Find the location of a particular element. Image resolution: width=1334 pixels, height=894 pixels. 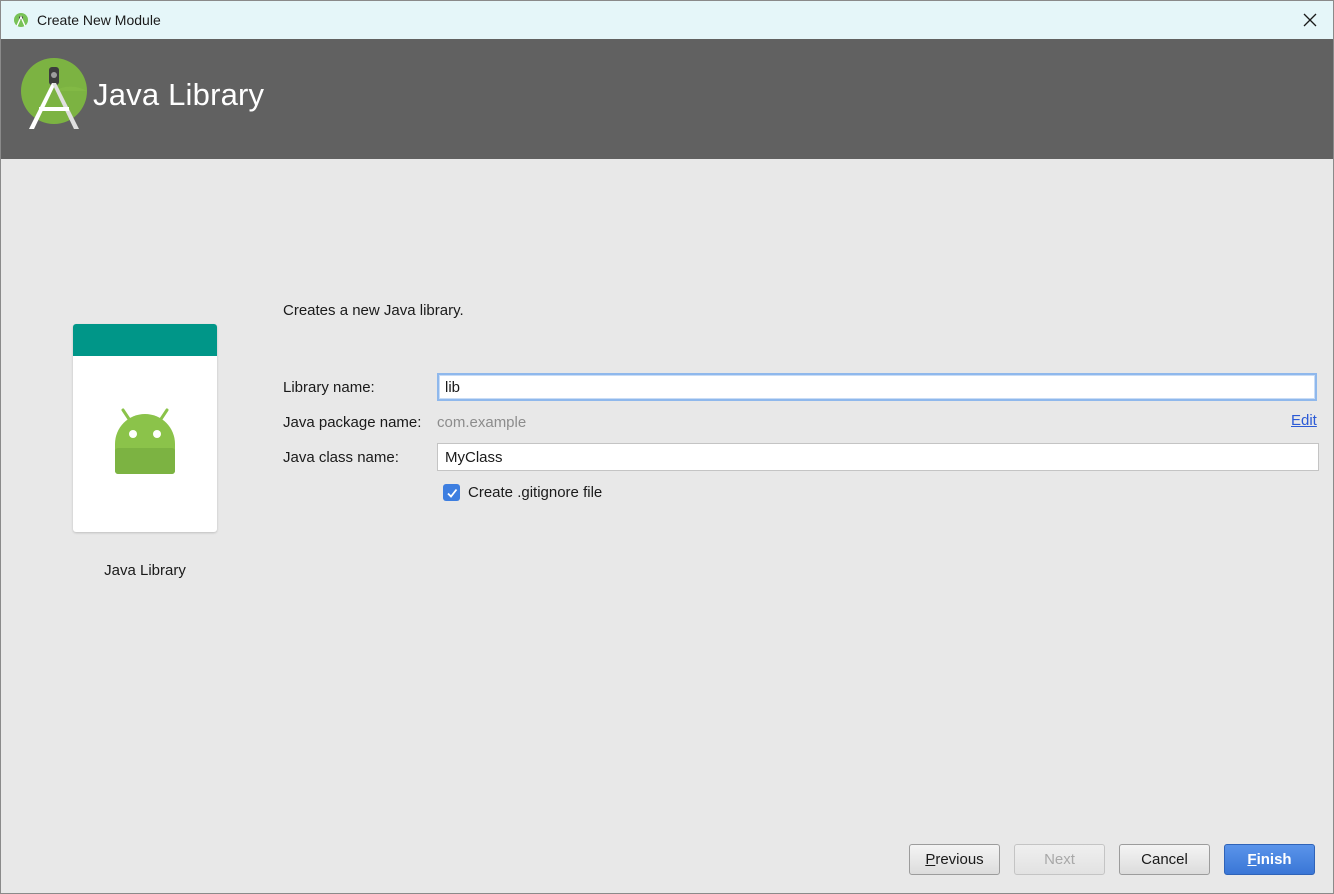

title-bar: Create New Module is located at coordinates (667, 20).